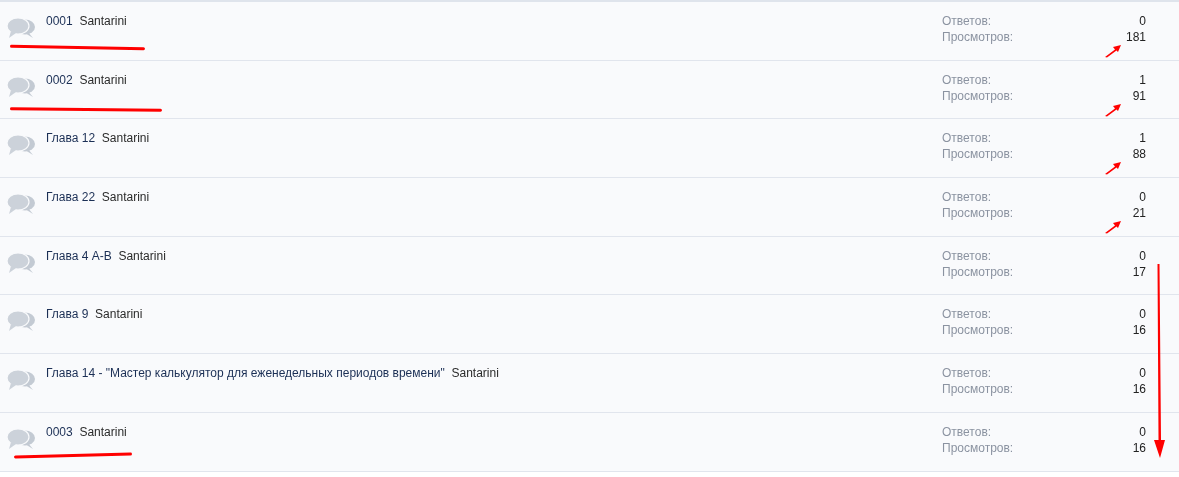 The height and width of the screenshot is (477, 1179). What do you see at coordinates (59, 21) in the screenshot?
I see `thread-title-link: 0001` at bounding box center [59, 21].